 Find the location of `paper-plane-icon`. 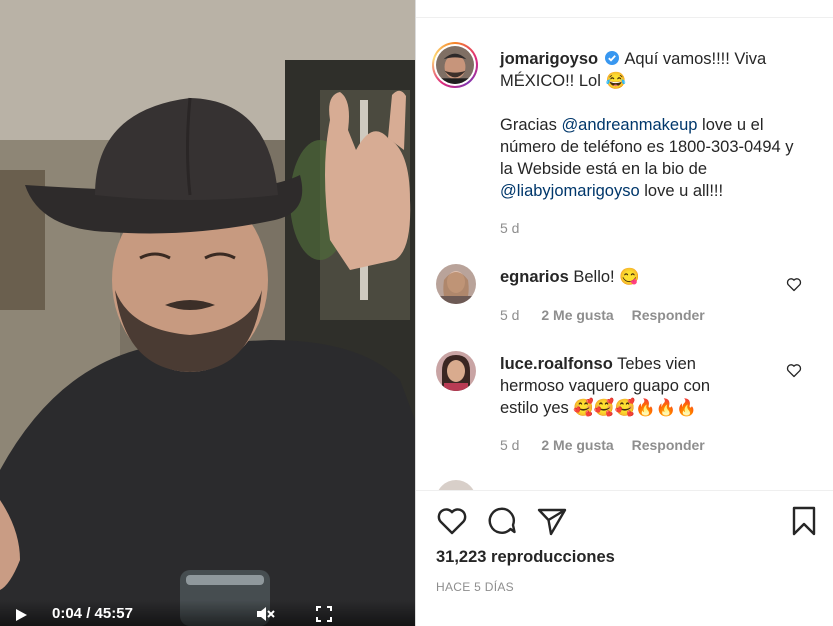

paper-plane-icon is located at coordinates (552, 521).